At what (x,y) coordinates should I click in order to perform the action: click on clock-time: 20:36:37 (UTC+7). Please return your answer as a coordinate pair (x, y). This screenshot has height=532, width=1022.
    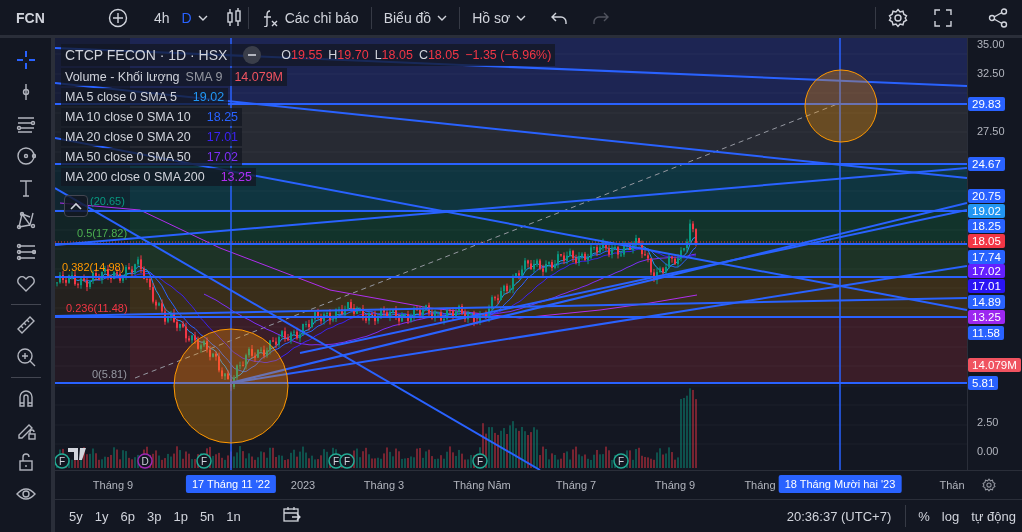
    Looking at the image, I should click on (839, 516).